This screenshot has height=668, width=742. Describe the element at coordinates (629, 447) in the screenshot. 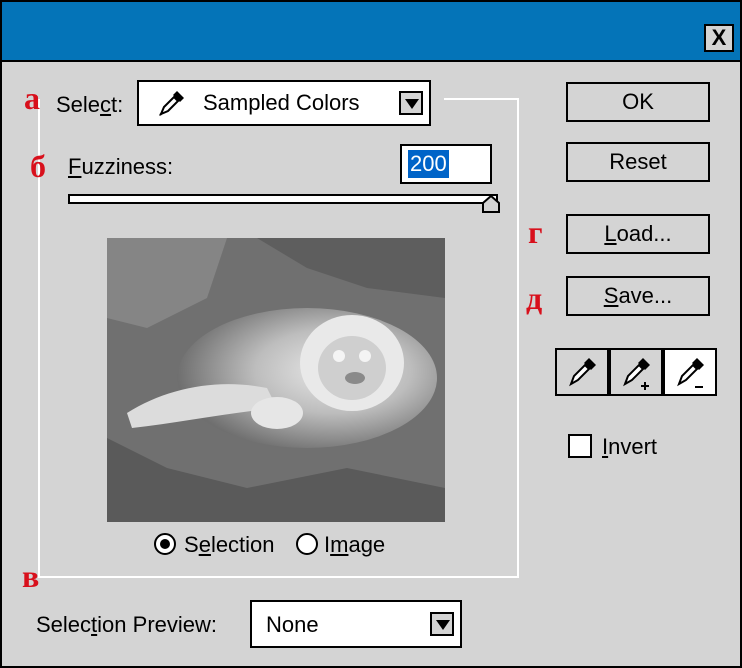

I see `invert-label: Invert` at that location.